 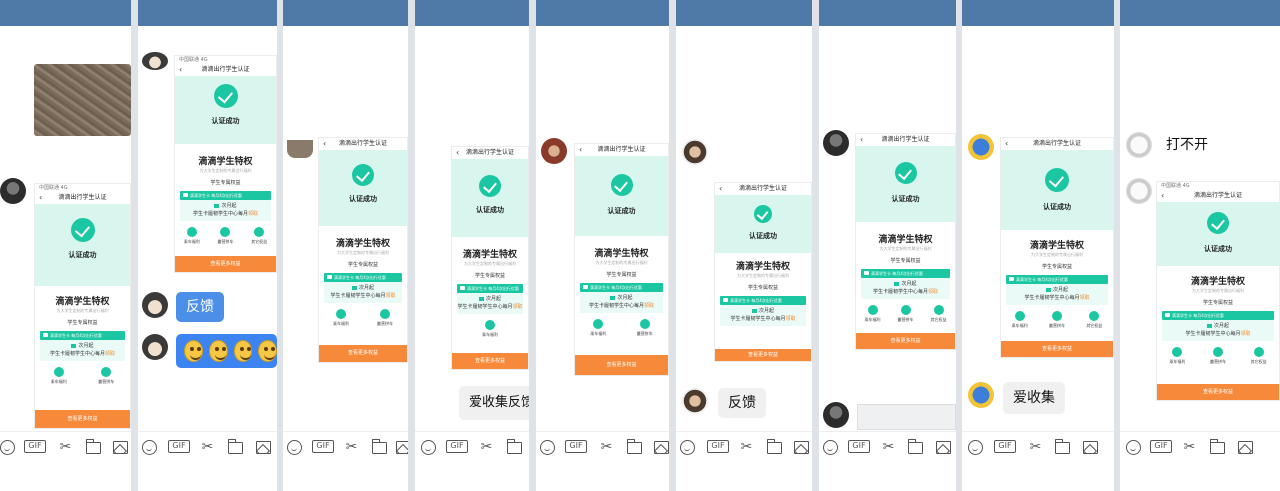 I want to click on emoji-sticker, so click(x=226, y=351).